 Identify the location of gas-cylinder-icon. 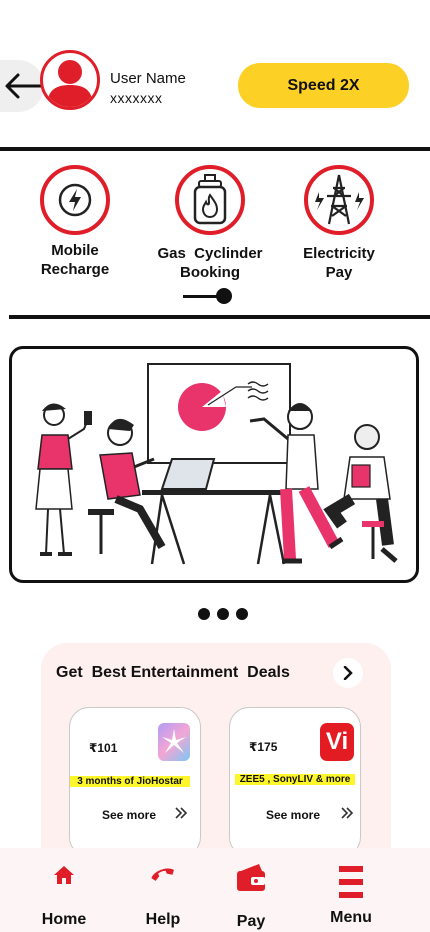
(210, 199).